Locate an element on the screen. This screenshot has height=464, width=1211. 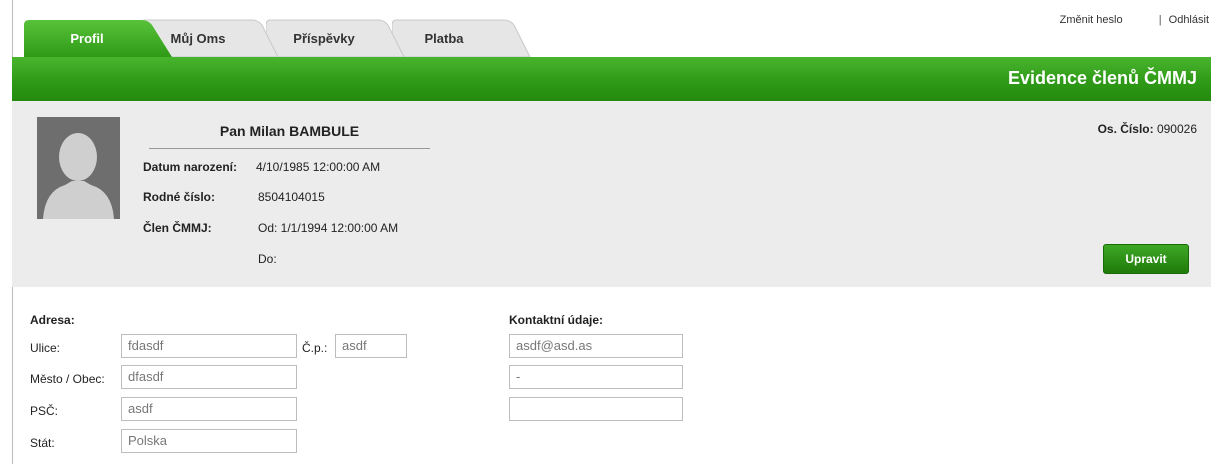
city-input: dfasdf is located at coordinates (209, 377).